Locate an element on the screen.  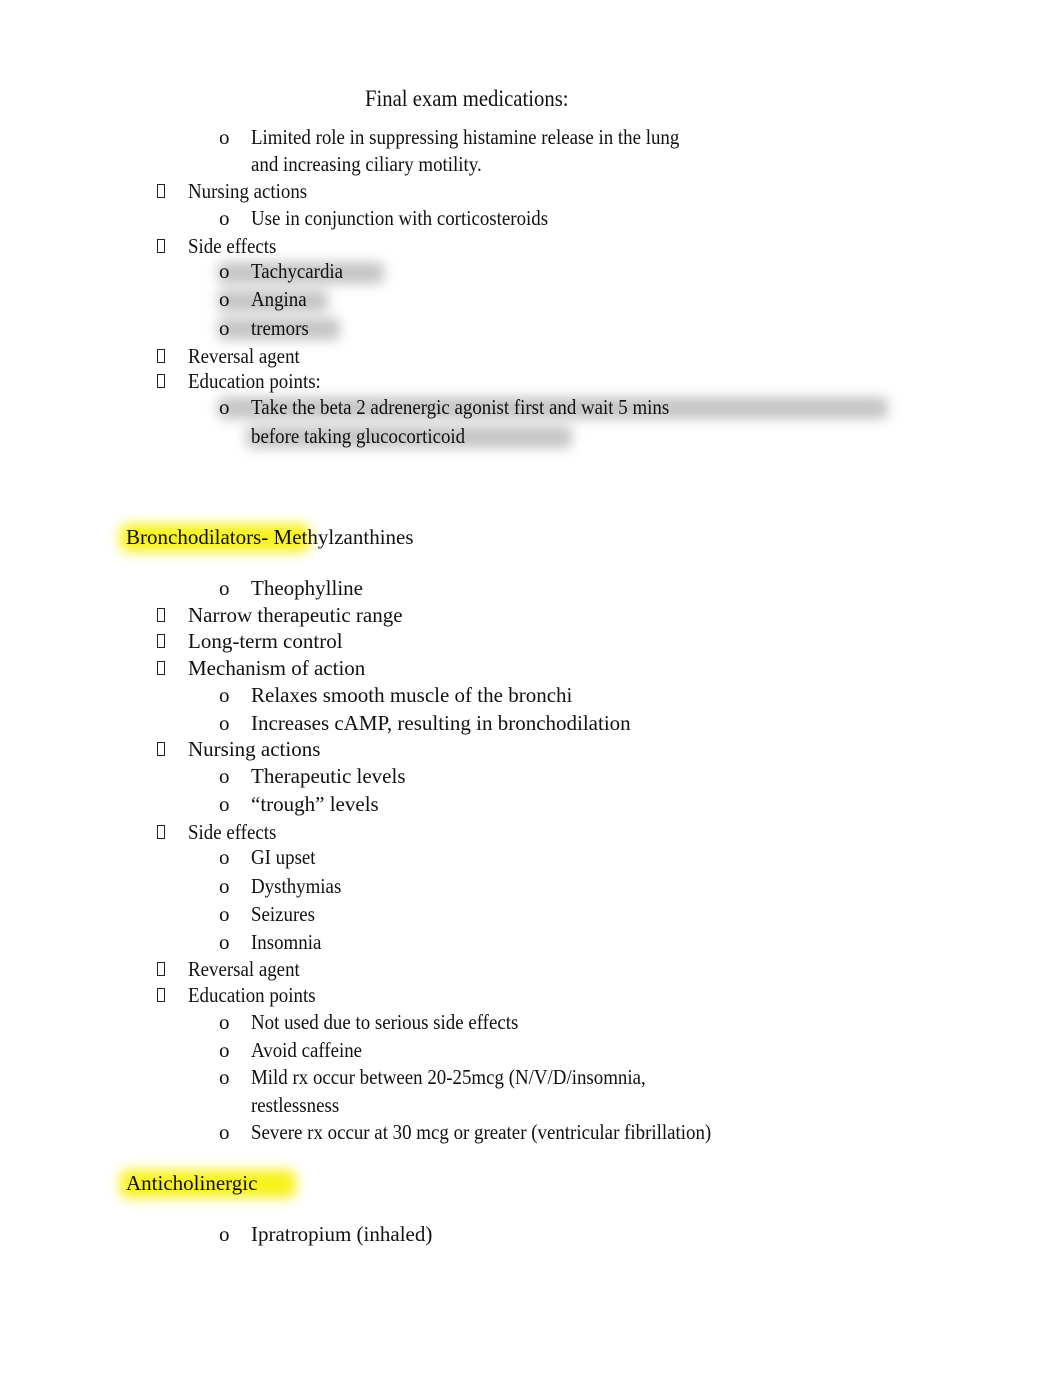
drug-name: Theophylline is located at coordinates (307, 588).